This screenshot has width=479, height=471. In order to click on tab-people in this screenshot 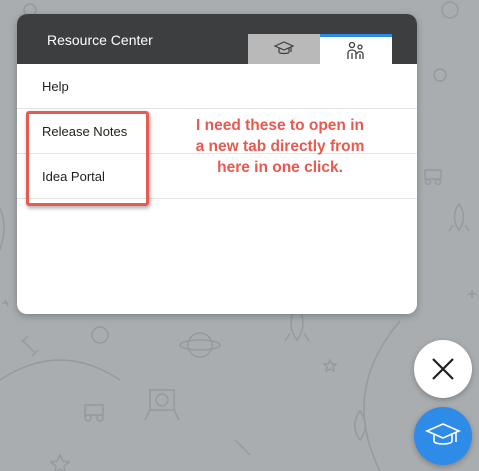, I will do `click(356, 49)`.